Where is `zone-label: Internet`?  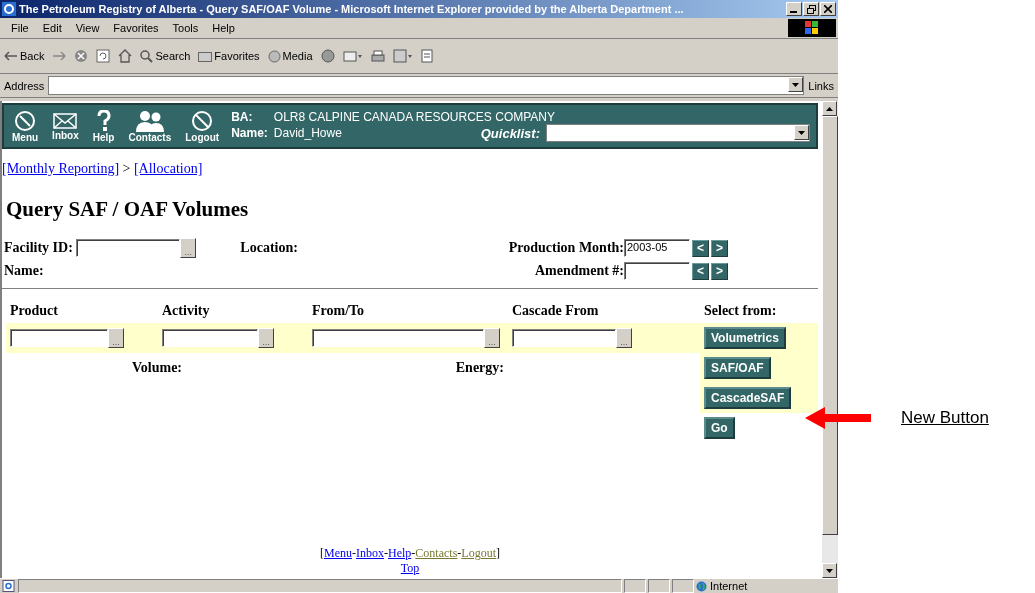 zone-label: Internet is located at coordinates (729, 586).